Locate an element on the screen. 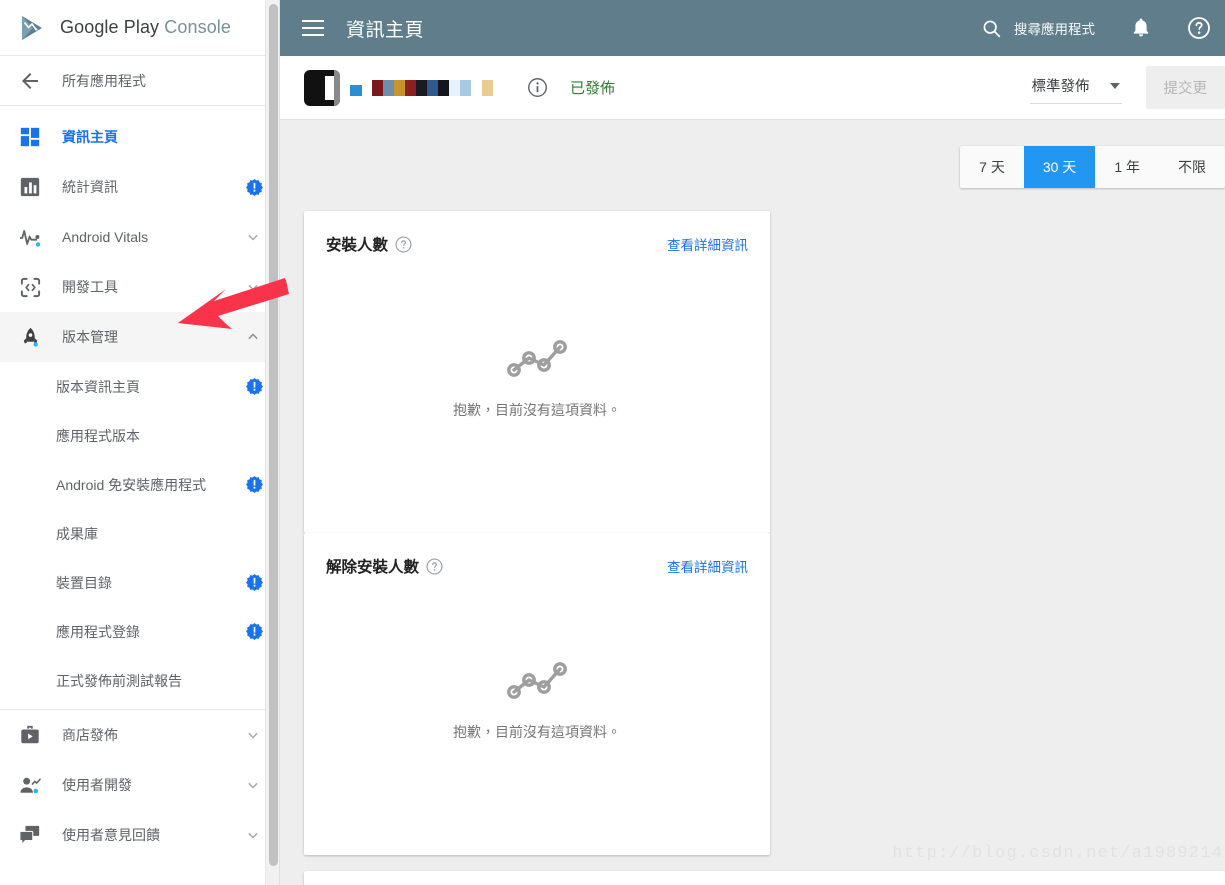 This screenshot has width=1225, height=885. sidebar-item-android-vitals-label: Android Vitals is located at coordinates (105, 237).